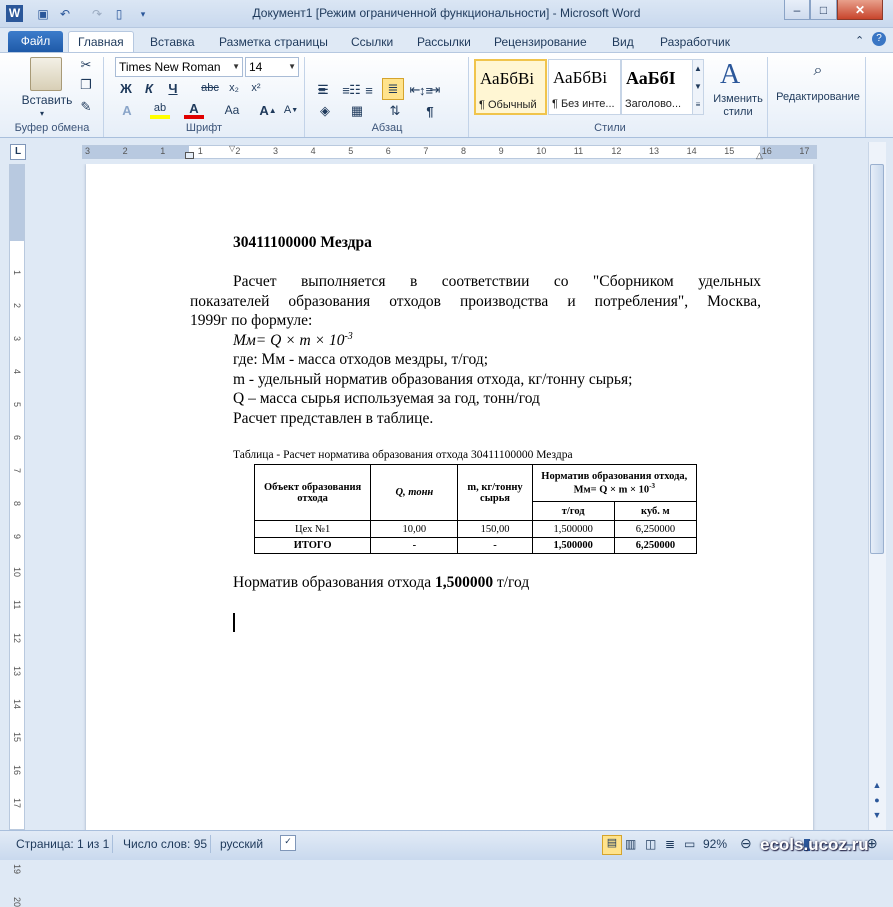  I want to click on tab-file: Файл, so click(35, 41).